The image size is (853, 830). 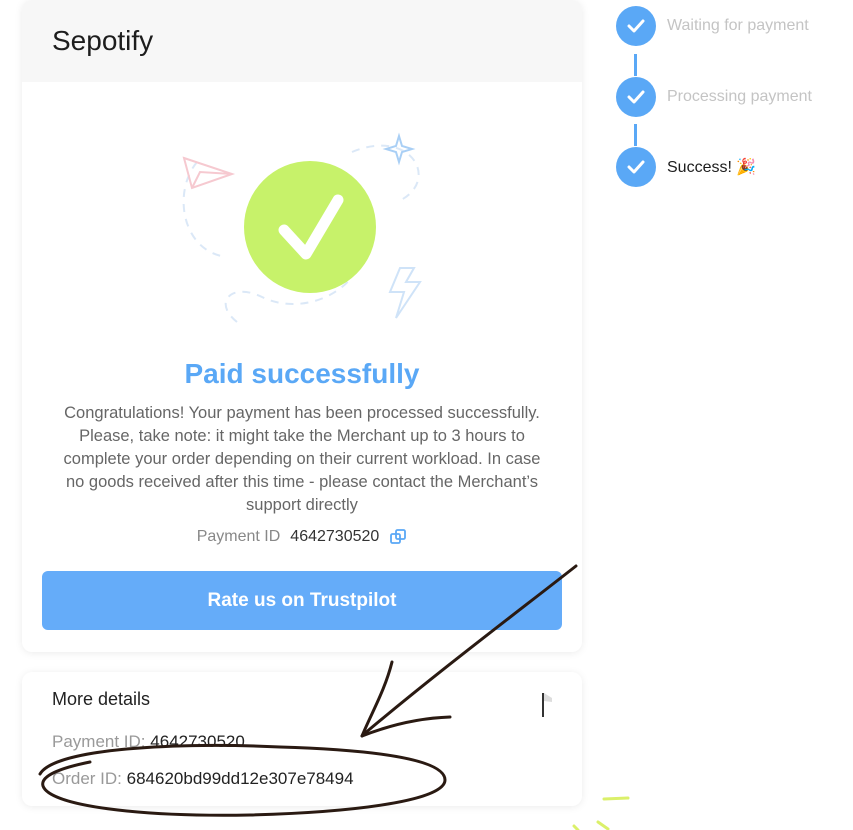 I want to click on step-waiting: Waiting for payment, so click(x=712, y=26).